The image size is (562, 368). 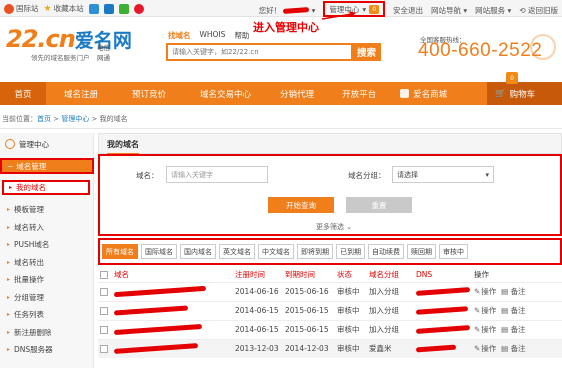 What do you see at coordinates (423, 93) in the screenshot?
I see `nav-store: 爱名商城` at bounding box center [423, 93].